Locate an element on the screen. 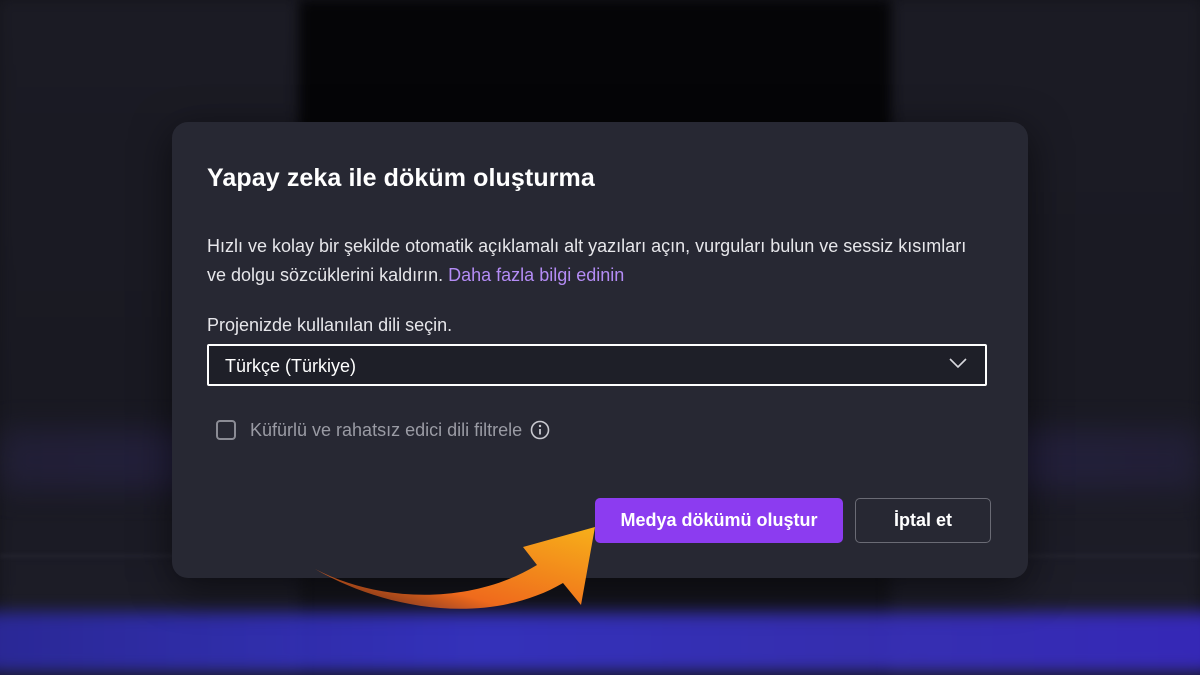 This screenshot has height=675, width=1200. learn-more-link: Daha fazla bilgi edinin is located at coordinates (536, 275).